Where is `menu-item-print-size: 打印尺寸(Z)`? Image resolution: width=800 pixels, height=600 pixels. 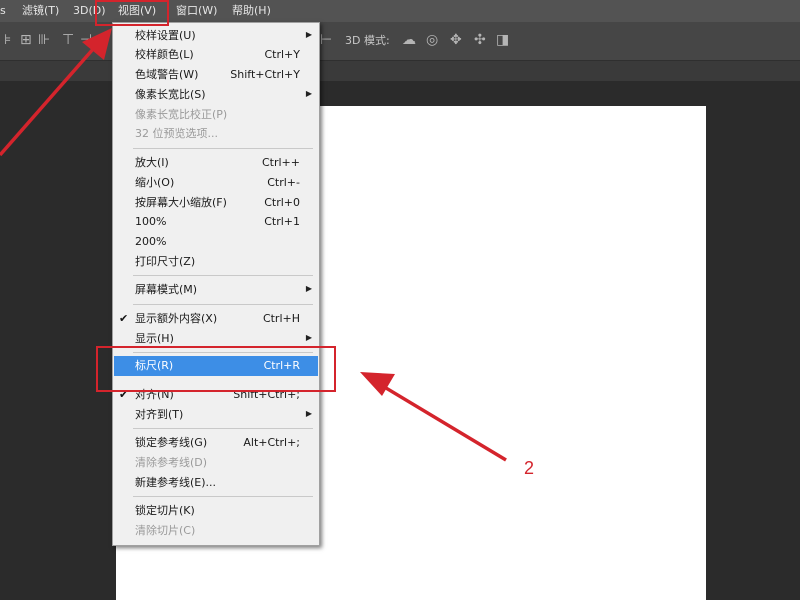 menu-item-print-size: 打印尺寸(Z) is located at coordinates (216, 262).